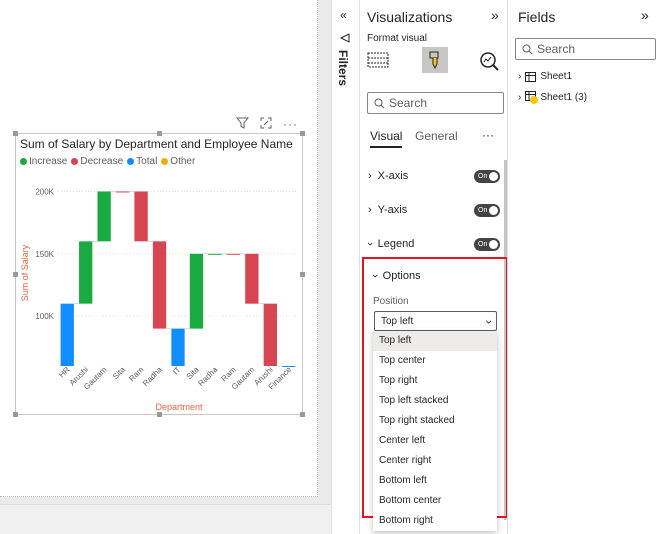 Image resolution: width=660 pixels, height=534 pixels. Describe the element at coordinates (343, 68) in the screenshot. I see `filters-label: Filters` at that location.